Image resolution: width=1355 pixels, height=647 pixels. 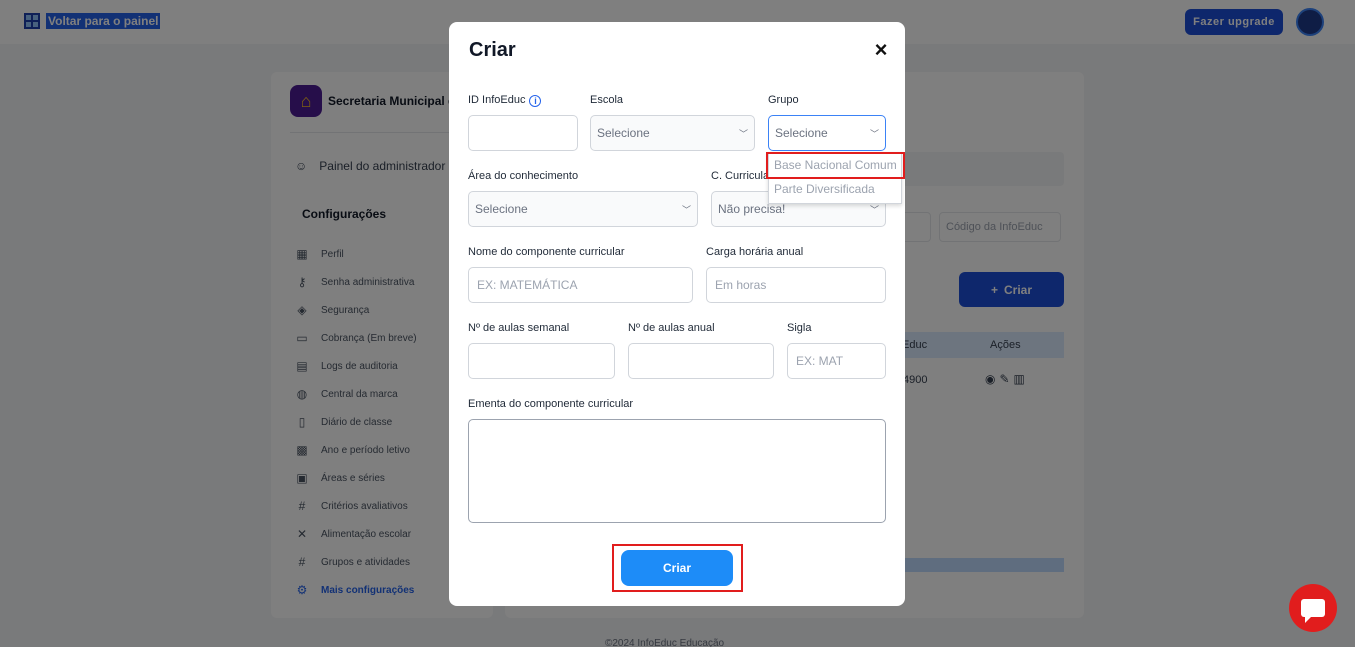 What do you see at coordinates (501, 209) in the screenshot?
I see `area-value: Selecione` at bounding box center [501, 209].